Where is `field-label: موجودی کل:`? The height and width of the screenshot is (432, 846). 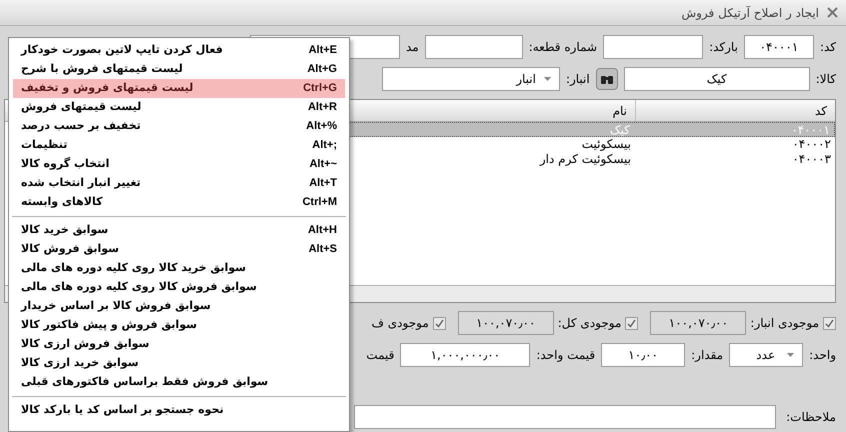 field-label: موجودی کل: is located at coordinates (590, 323).